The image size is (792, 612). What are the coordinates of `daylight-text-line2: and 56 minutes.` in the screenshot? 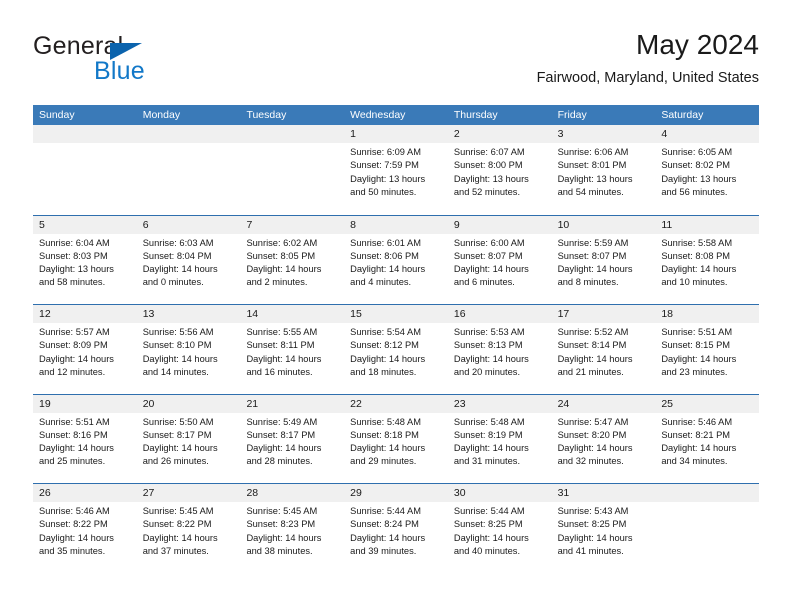 It's located at (694, 191).